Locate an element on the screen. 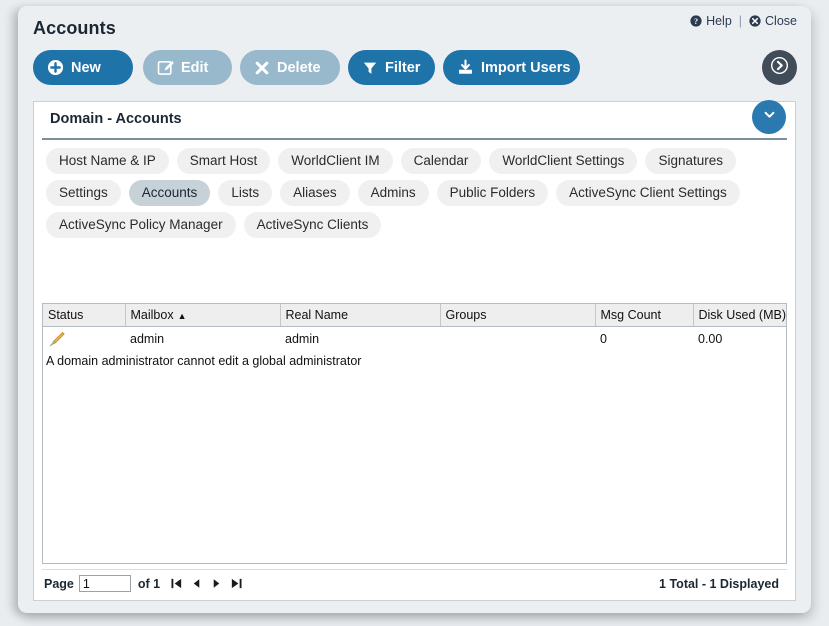  column-header-status: Status is located at coordinates (84, 315).